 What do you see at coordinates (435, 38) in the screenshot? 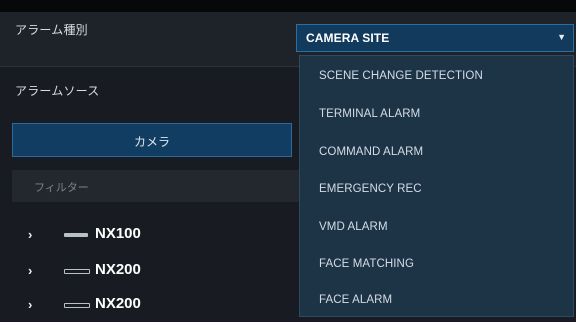
I see `alarm-type-select: CAMERA SITE ▼` at bounding box center [435, 38].